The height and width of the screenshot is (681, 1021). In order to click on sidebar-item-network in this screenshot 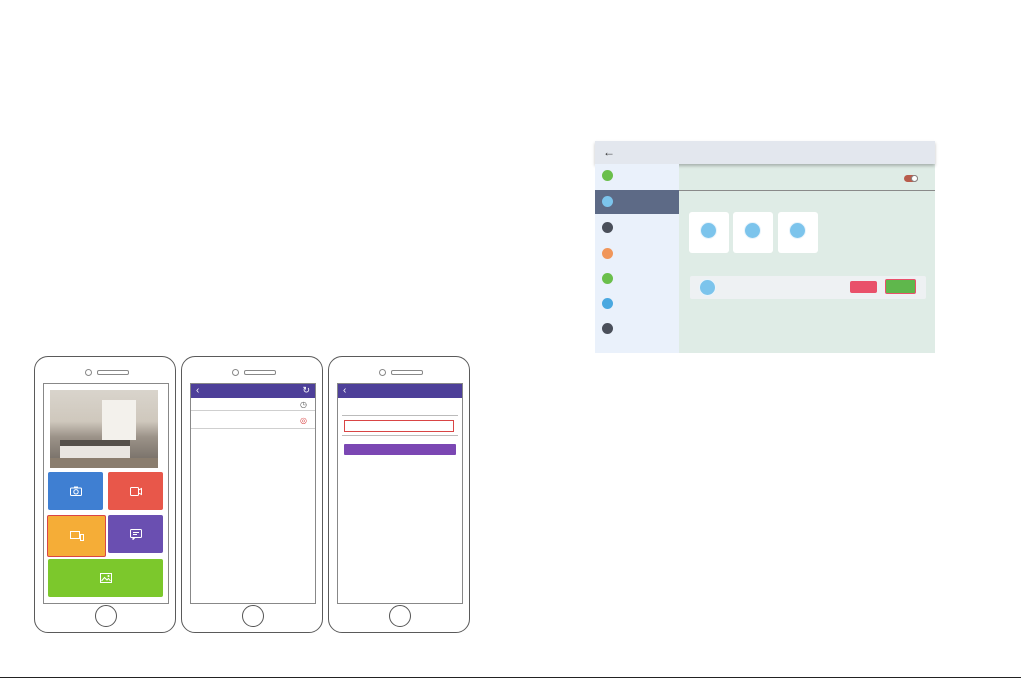, I will do `click(637, 254)`.